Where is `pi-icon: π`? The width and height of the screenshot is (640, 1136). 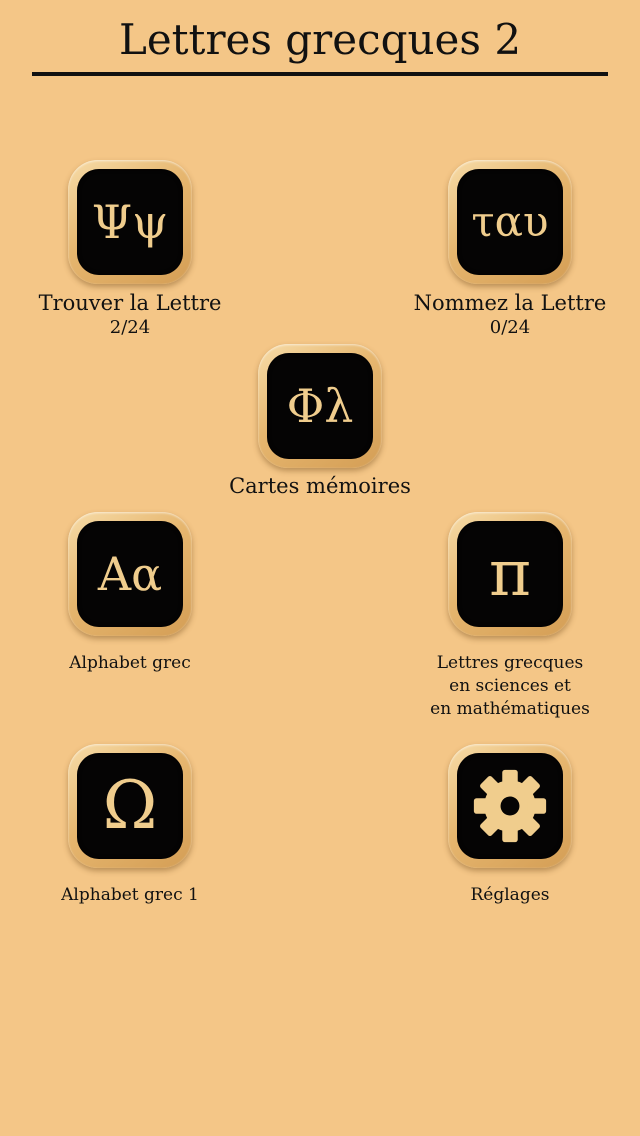 pi-icon: π is located at coordinates (510, 574).